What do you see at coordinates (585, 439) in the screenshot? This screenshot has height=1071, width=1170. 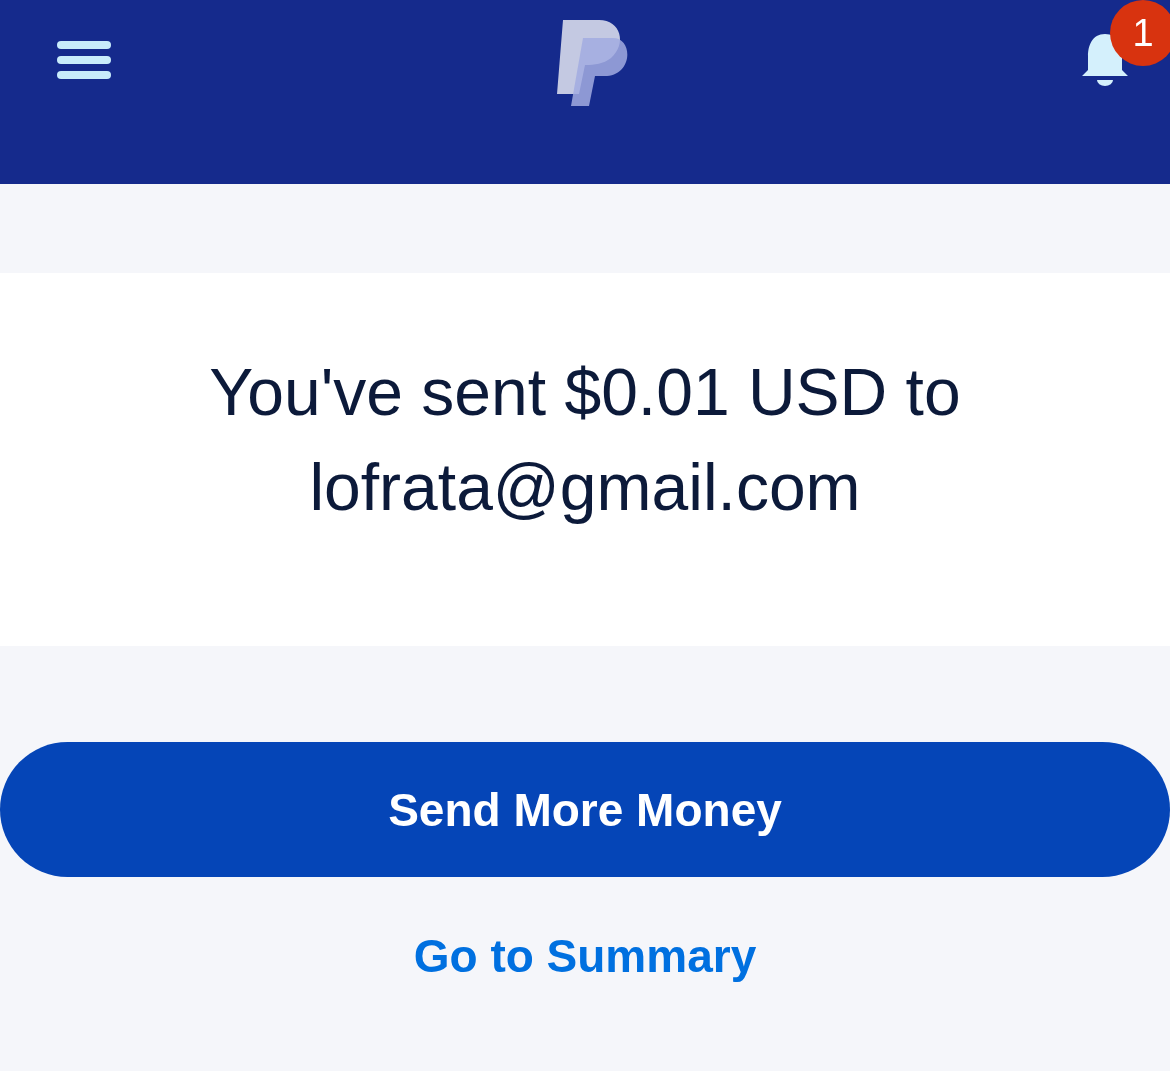 I see `confirmation-message: You've sent $0.01 USD to lofrata@gmail.com` at bounding box center [585, 439].